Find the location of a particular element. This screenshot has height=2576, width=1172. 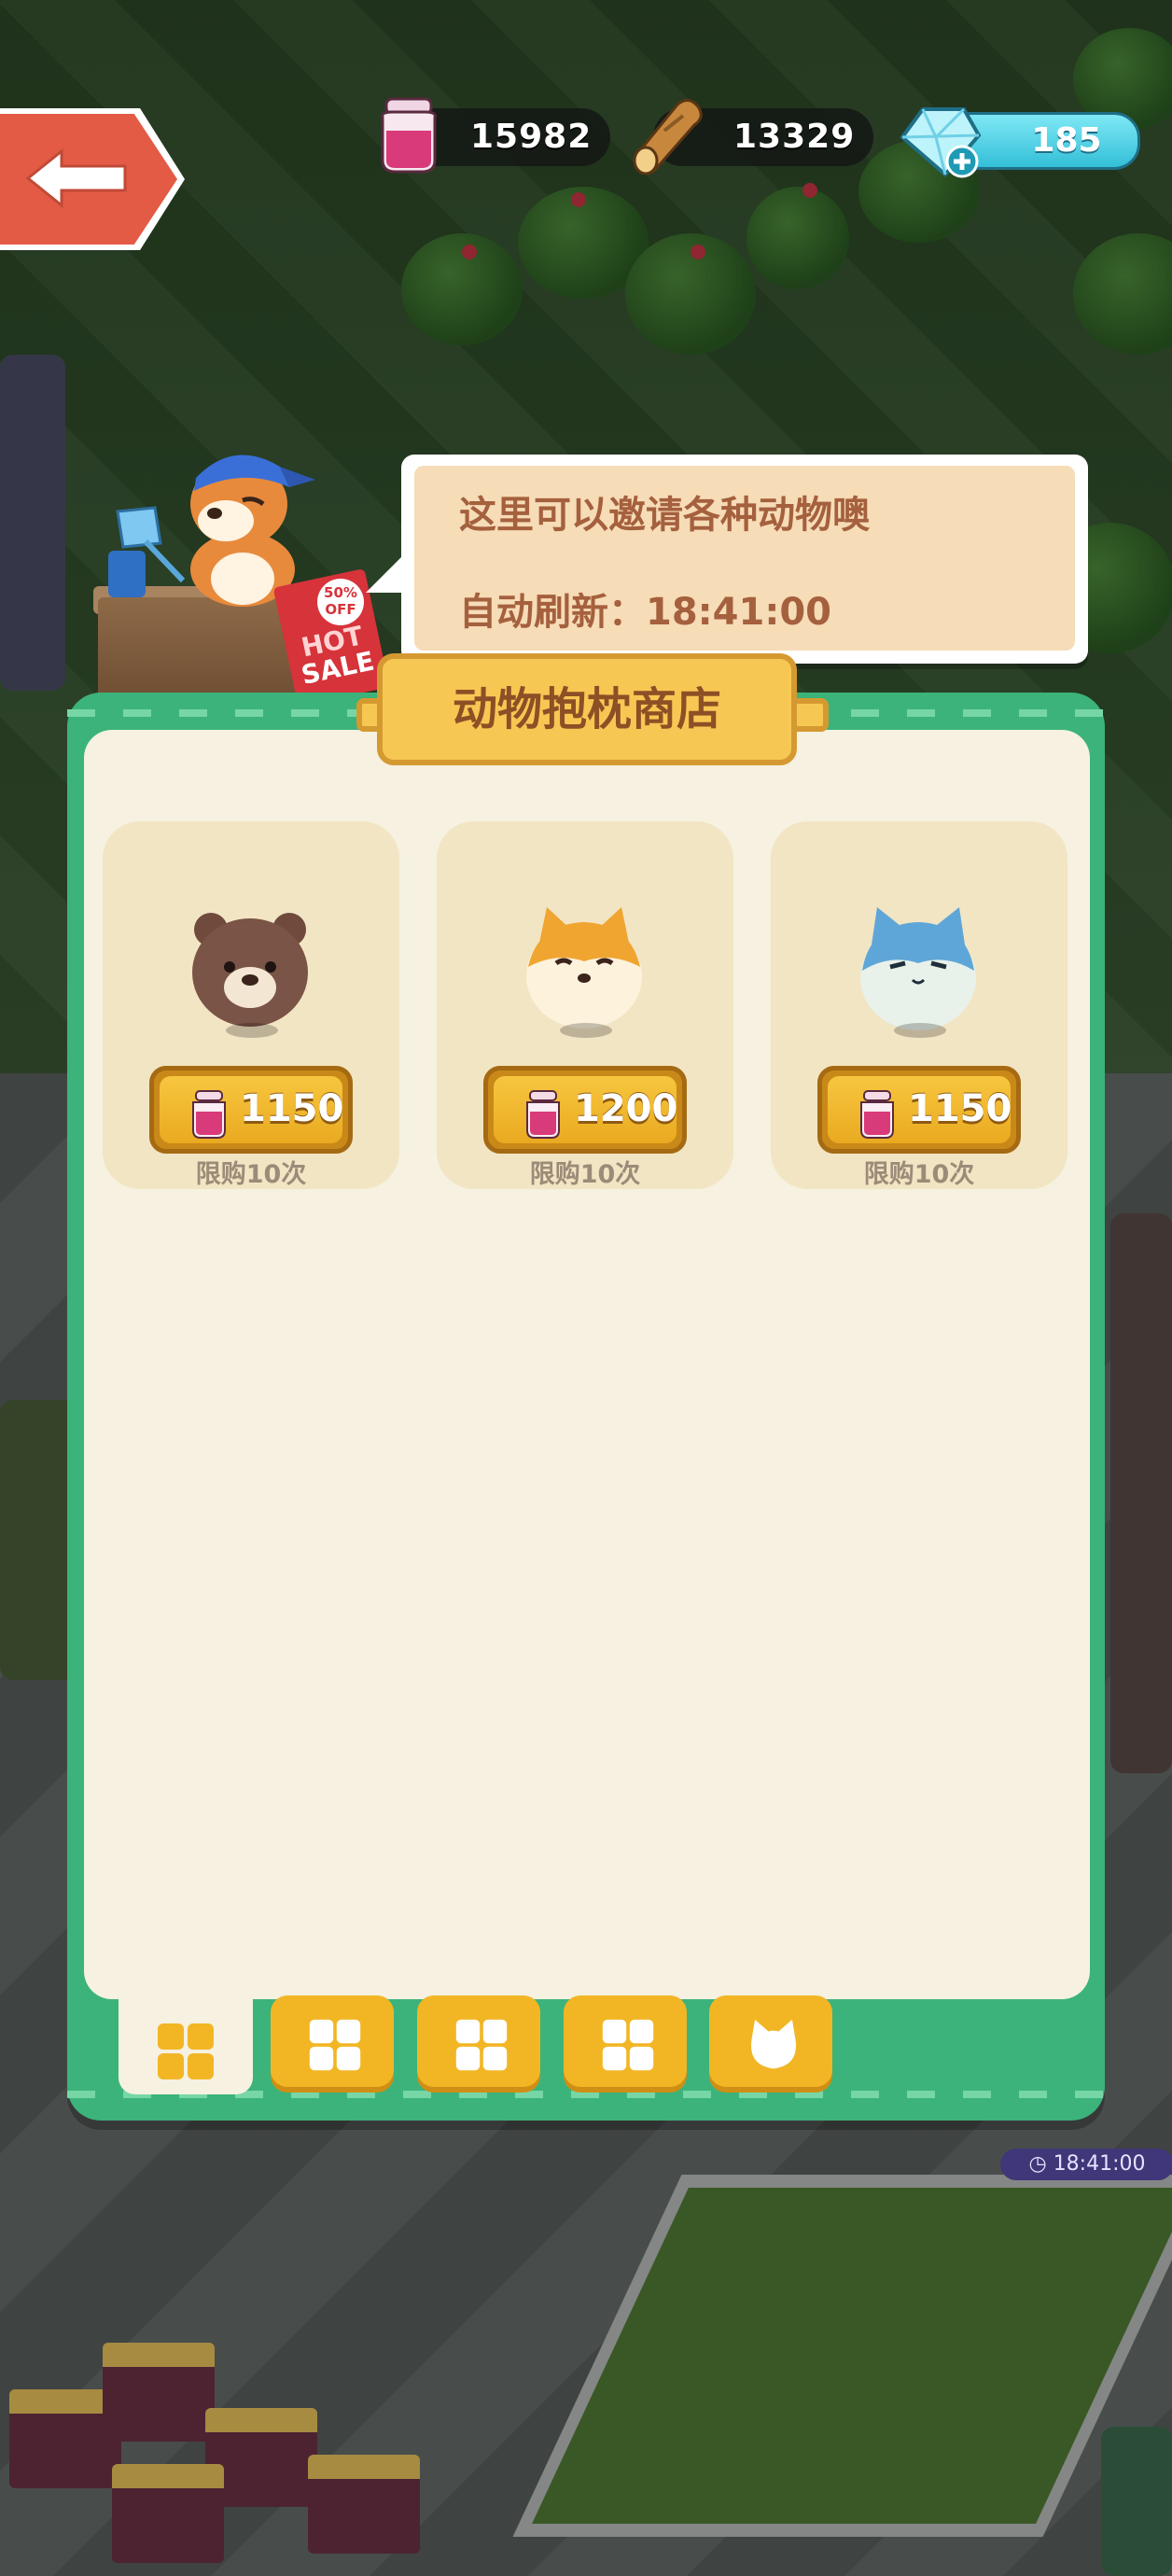

bear-pillow-icon is located at coordinates (250, 970).